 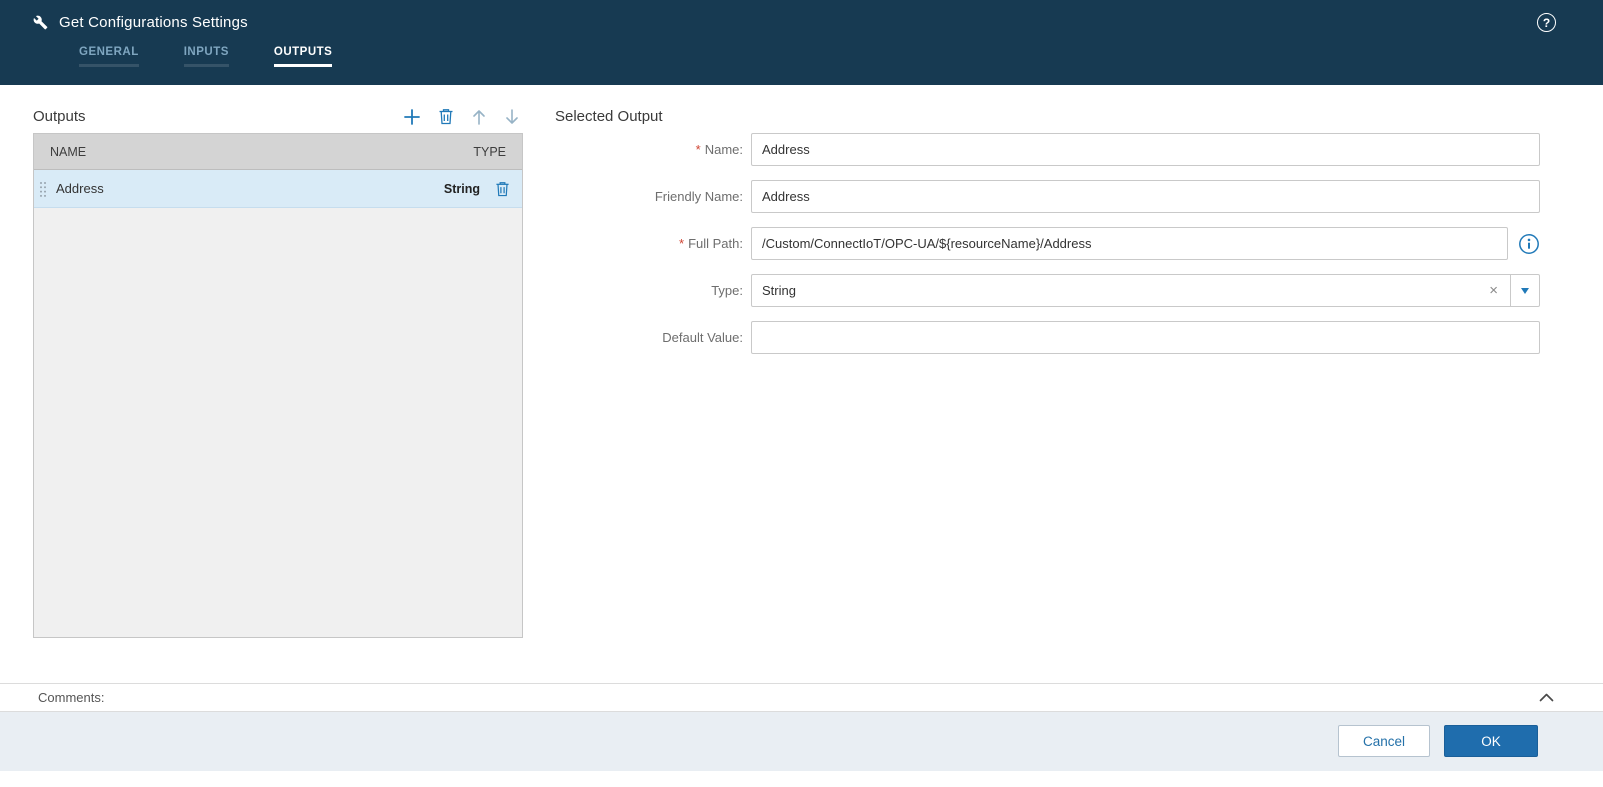 What do you see at coordinates (698, 196) in the screenshot?
I see `friendly-name-label: Friendly Name:` at bounding box center [698, 196].